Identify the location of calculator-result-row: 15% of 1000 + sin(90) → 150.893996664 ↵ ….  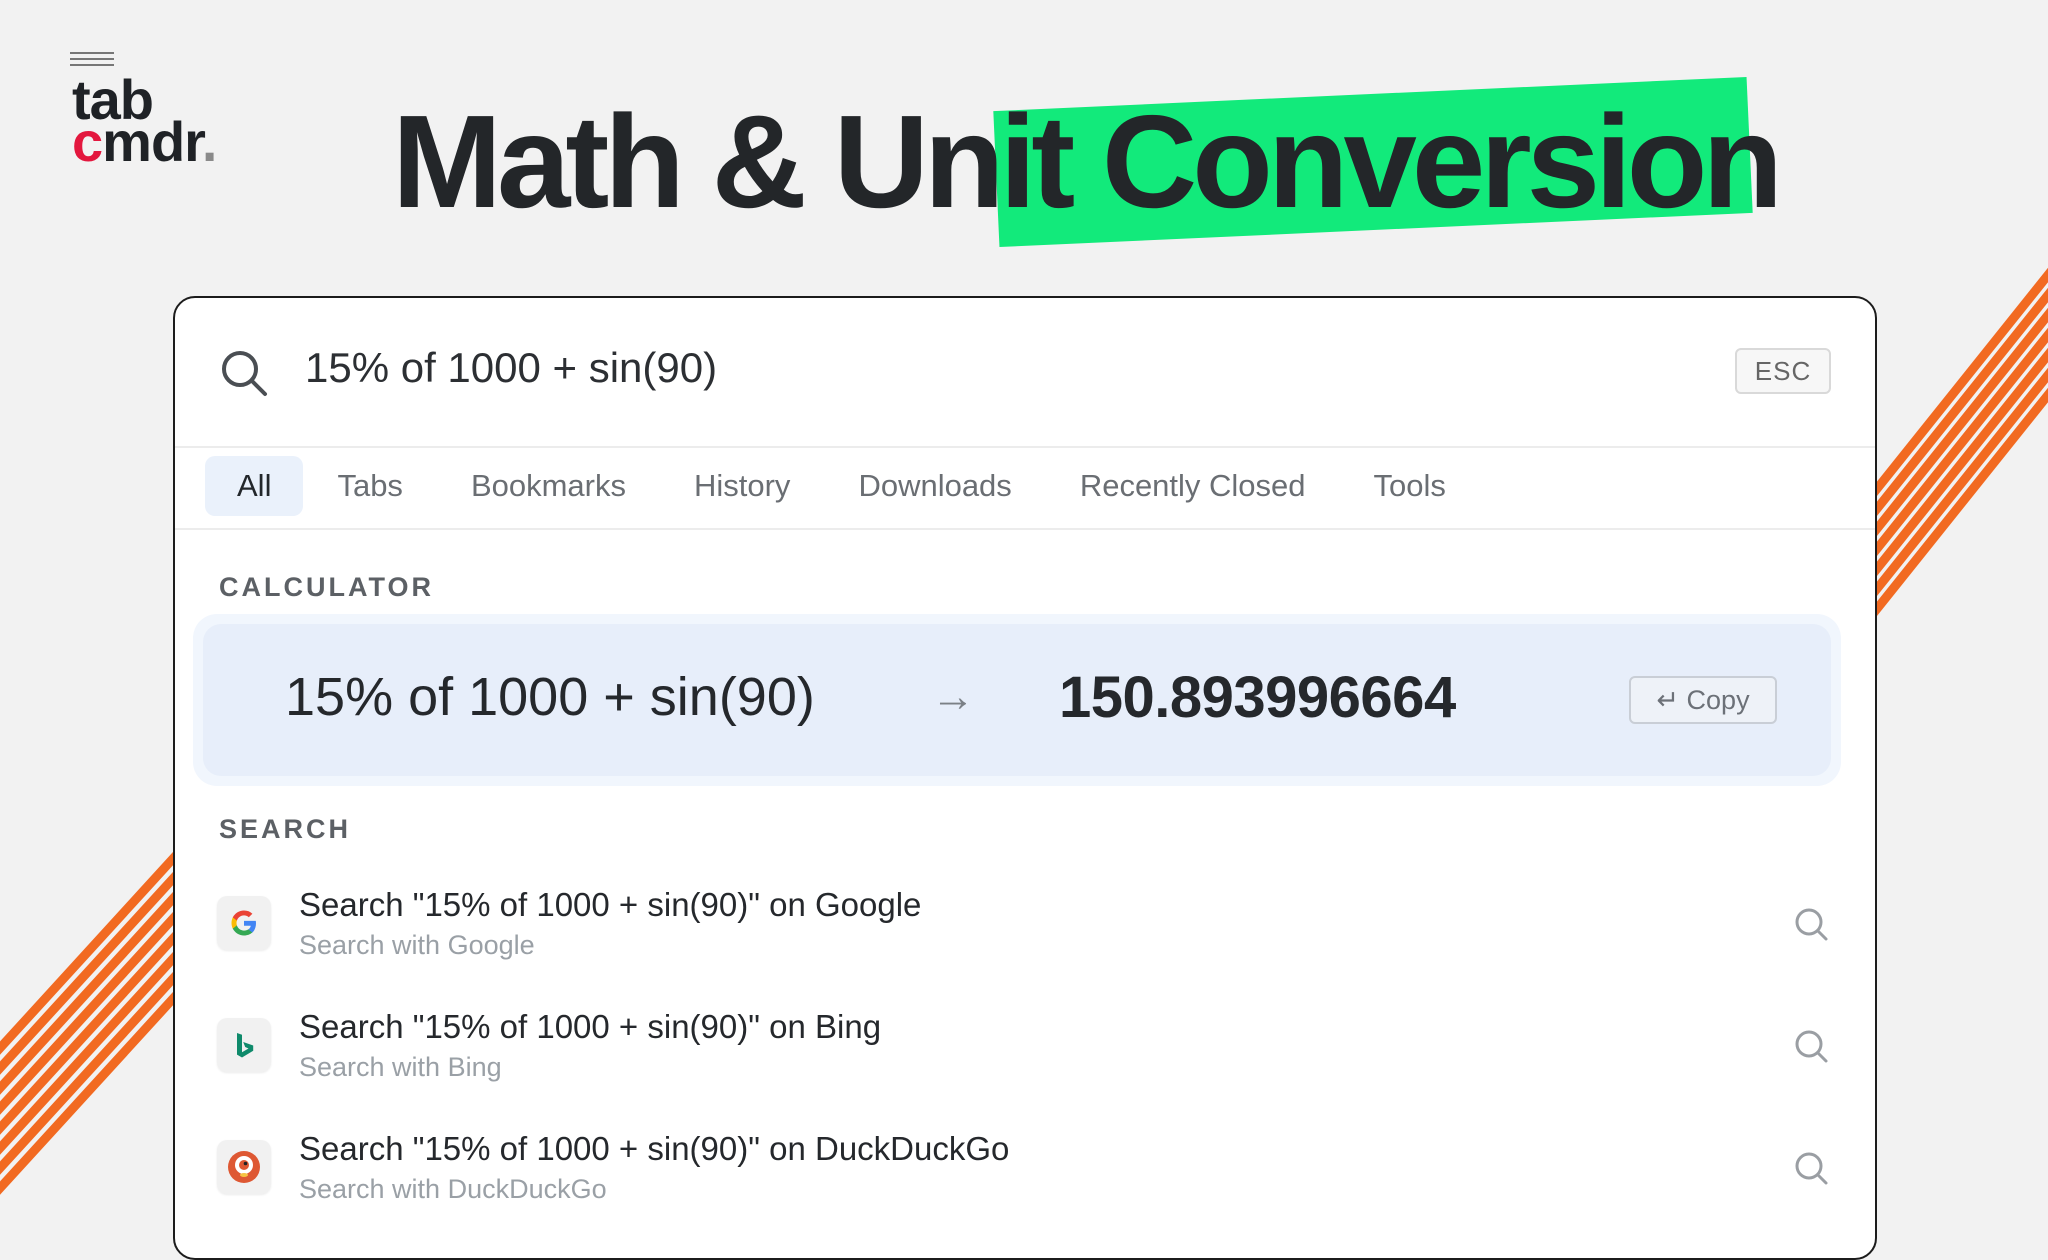
(1017, 700).